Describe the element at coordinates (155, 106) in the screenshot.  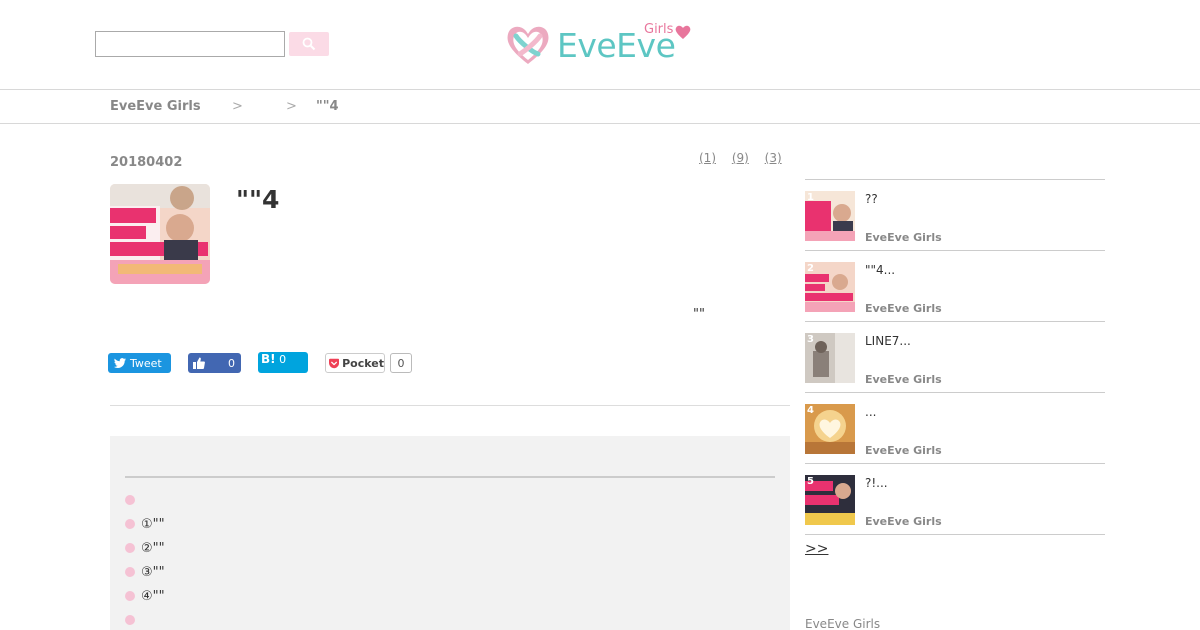
I see `breadcrumb-home: EveEve Girls` at that location.